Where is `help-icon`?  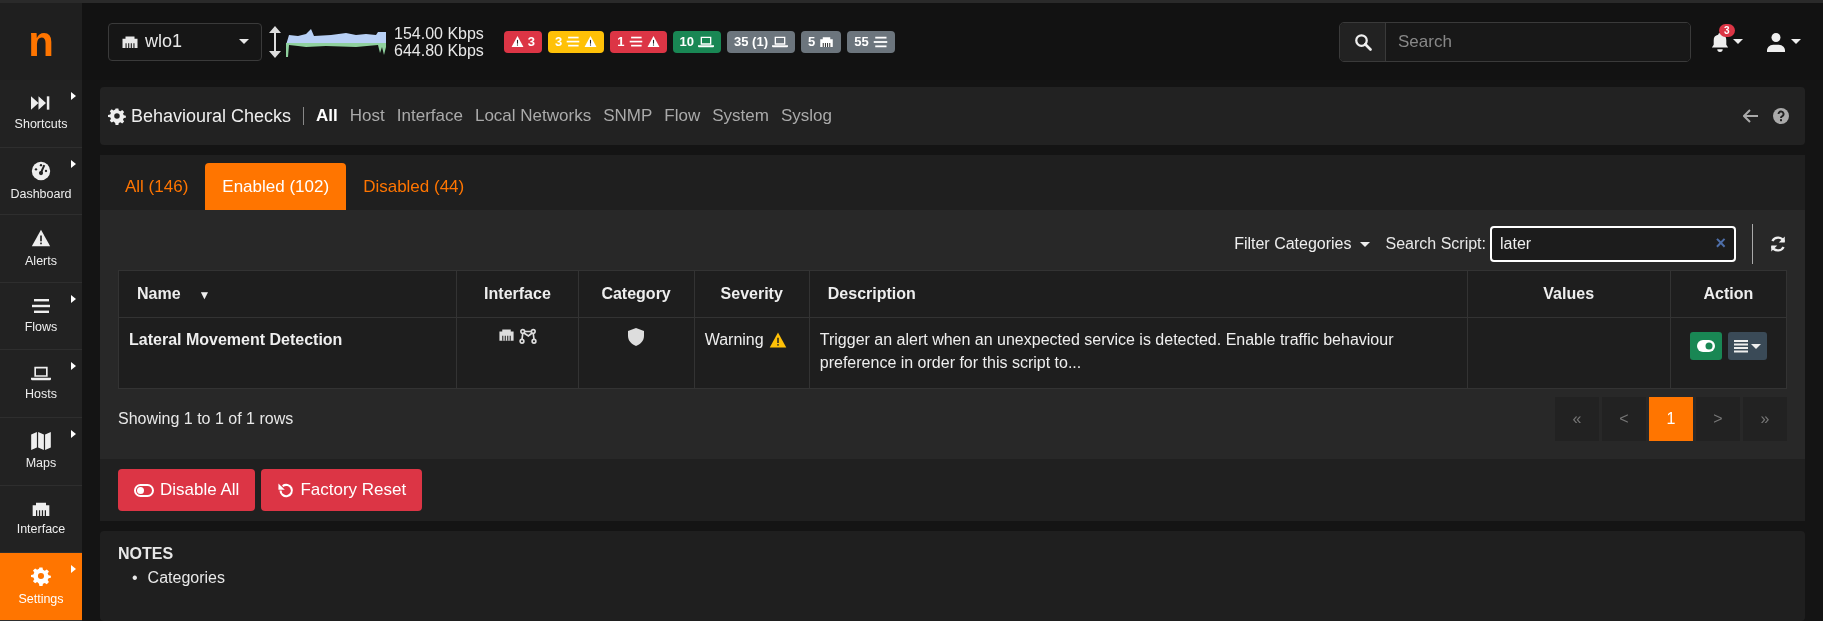
help-icon is located at coordinates (1781, 116).